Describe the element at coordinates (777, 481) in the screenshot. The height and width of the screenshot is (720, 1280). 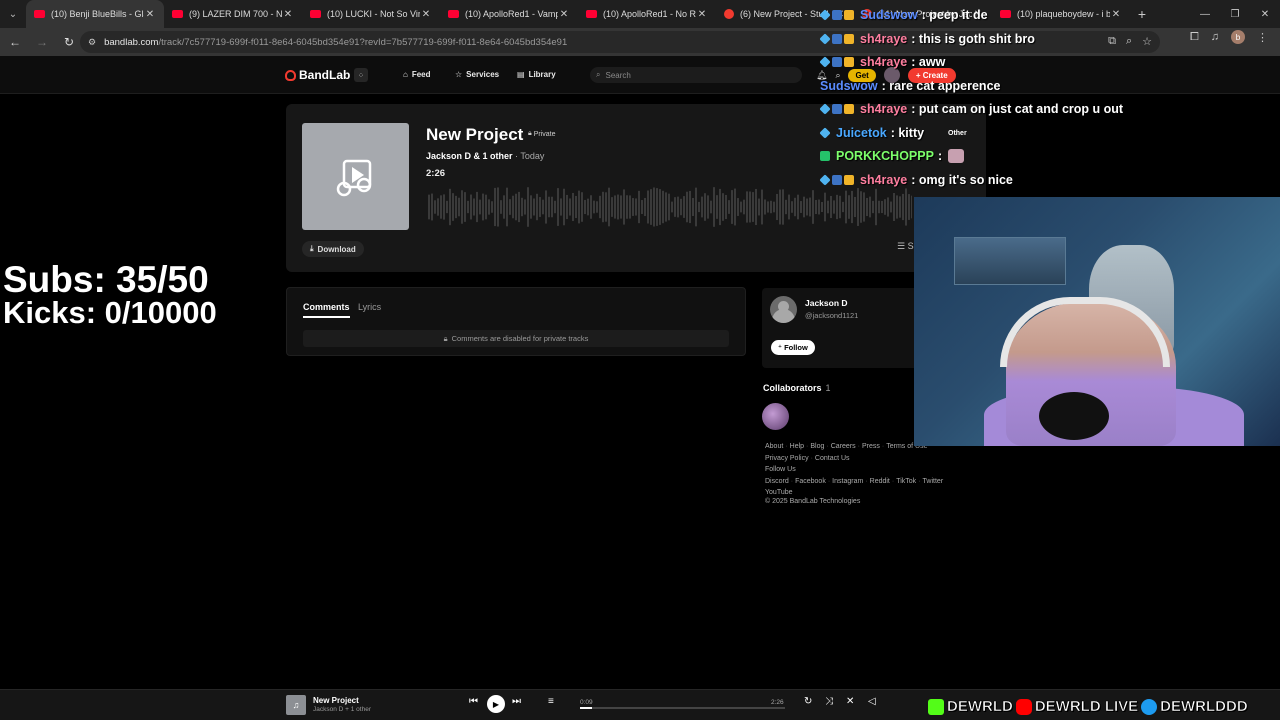
I see `footer-link: Discord` at that location.